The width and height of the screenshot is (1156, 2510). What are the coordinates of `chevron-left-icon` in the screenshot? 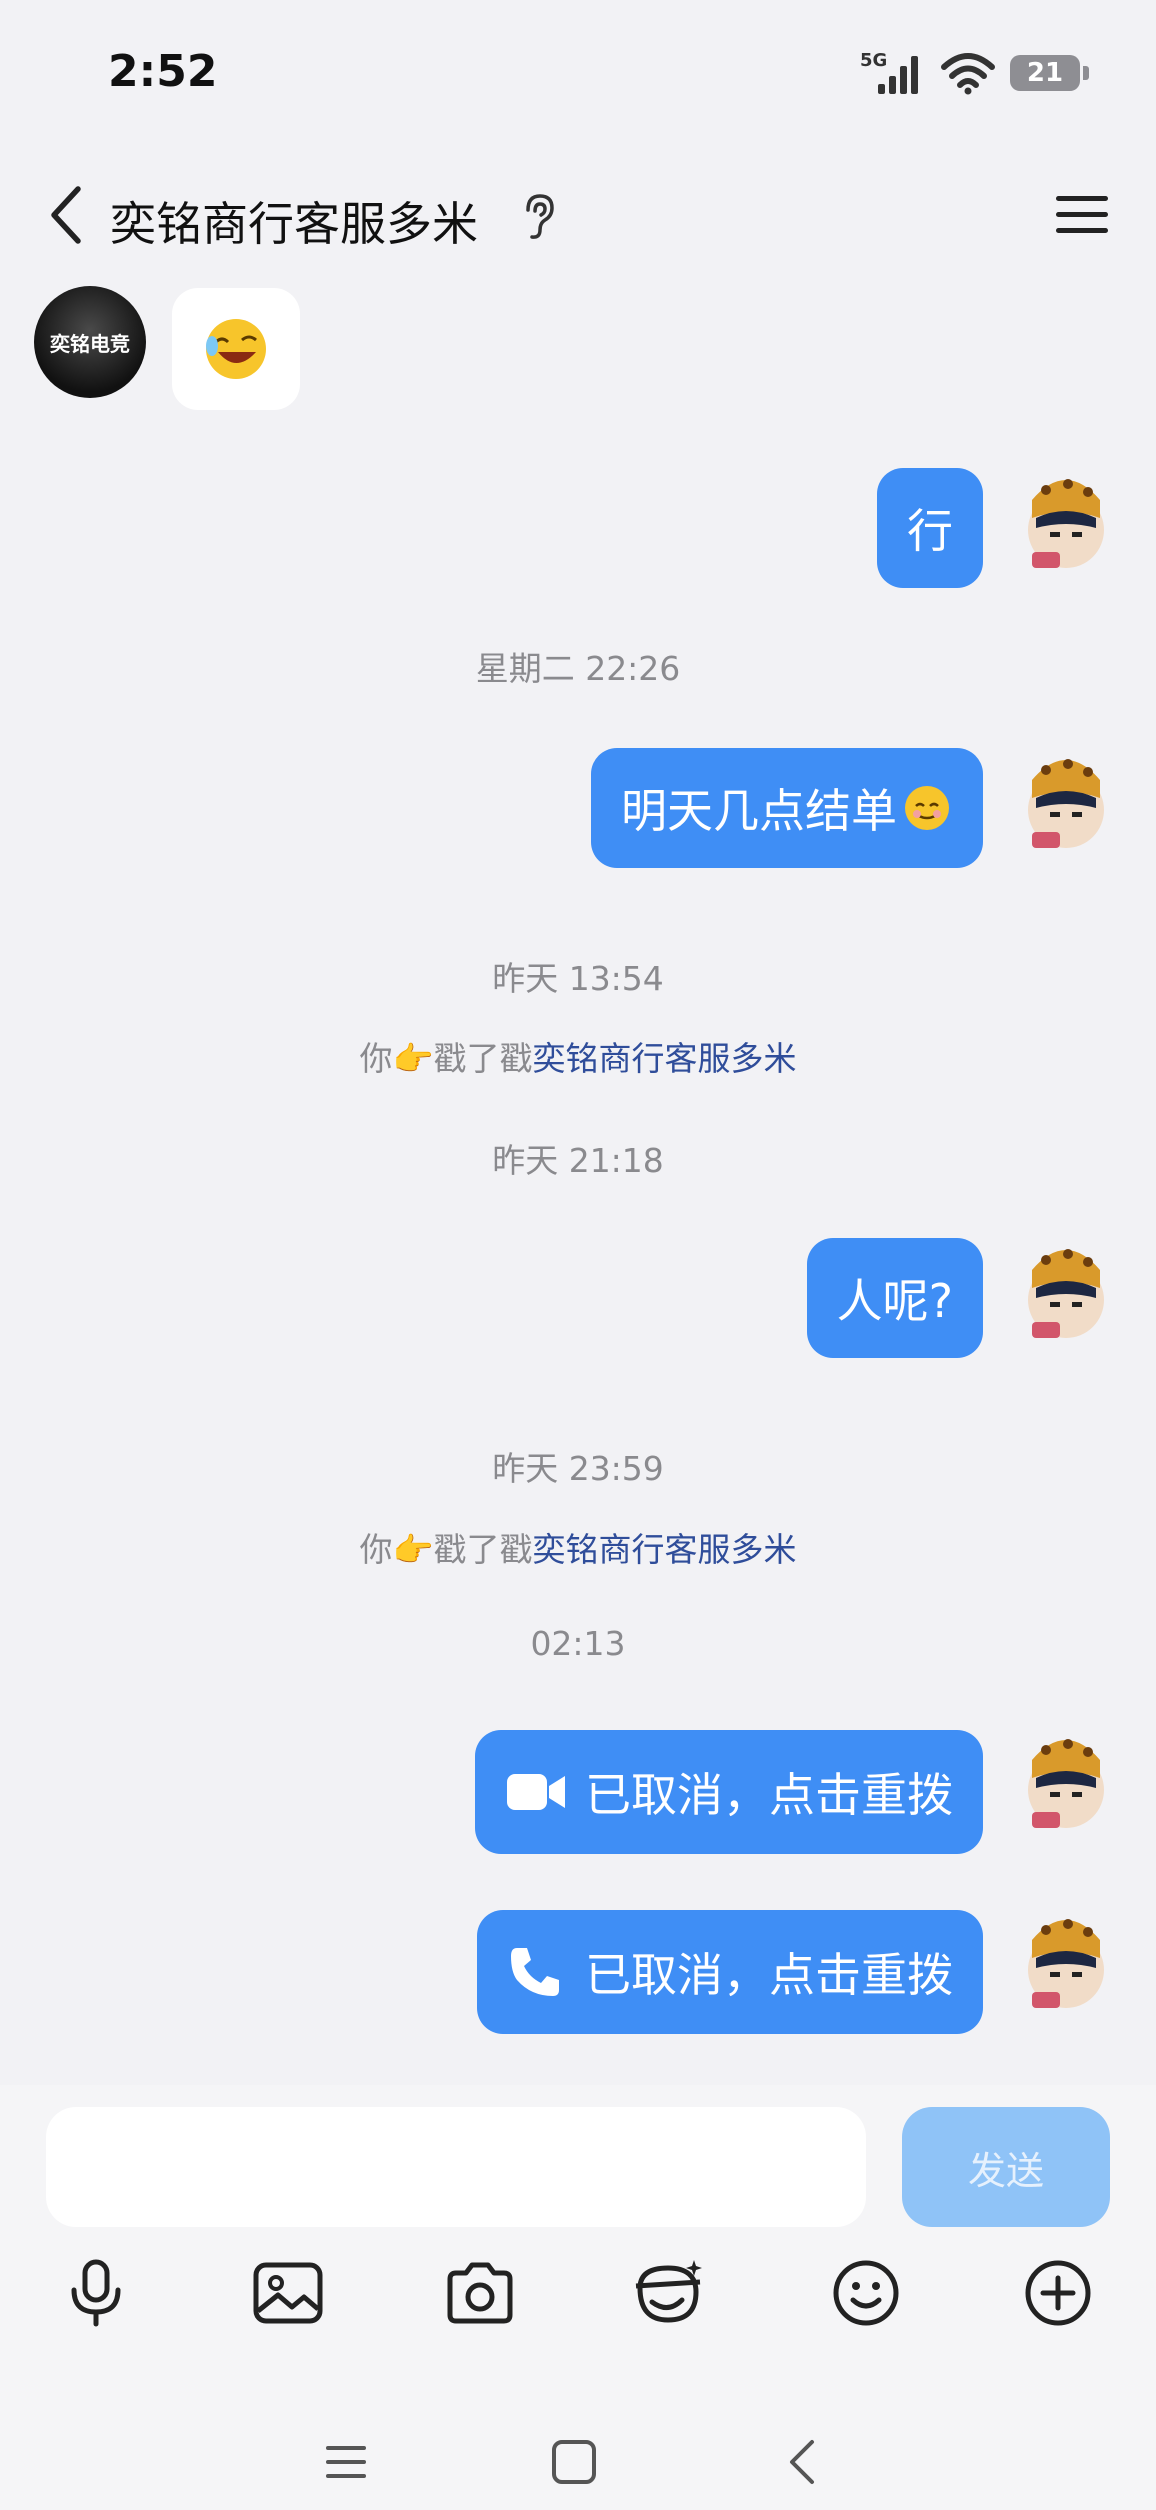 It's located at (66, 215).